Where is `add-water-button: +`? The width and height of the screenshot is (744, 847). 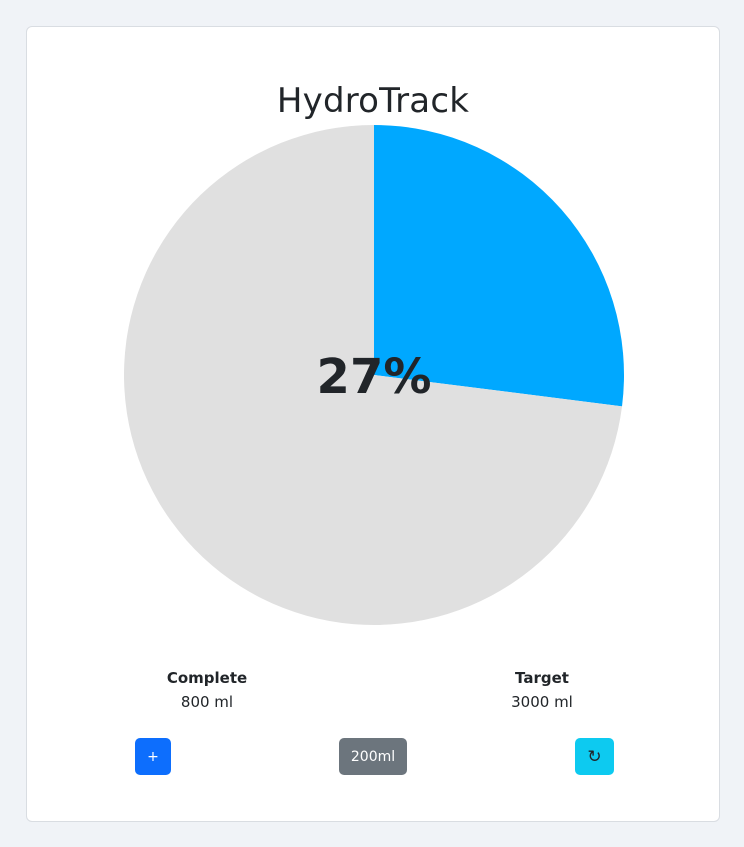
add-water-button: + is located at coordinates (153, 756).